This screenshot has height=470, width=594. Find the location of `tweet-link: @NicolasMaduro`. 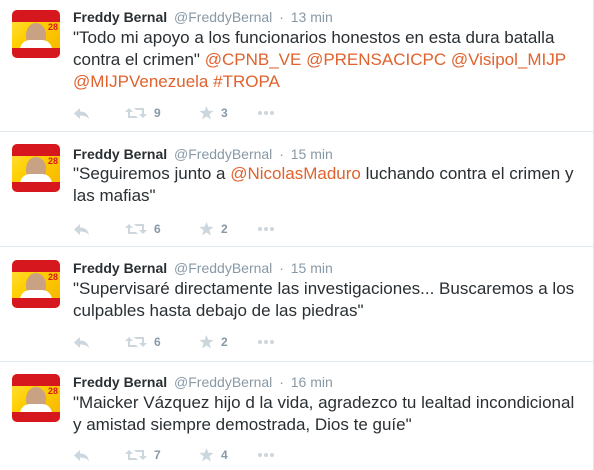

tweet-link: @NicolasMaduro is located at coordinates (295, 173).